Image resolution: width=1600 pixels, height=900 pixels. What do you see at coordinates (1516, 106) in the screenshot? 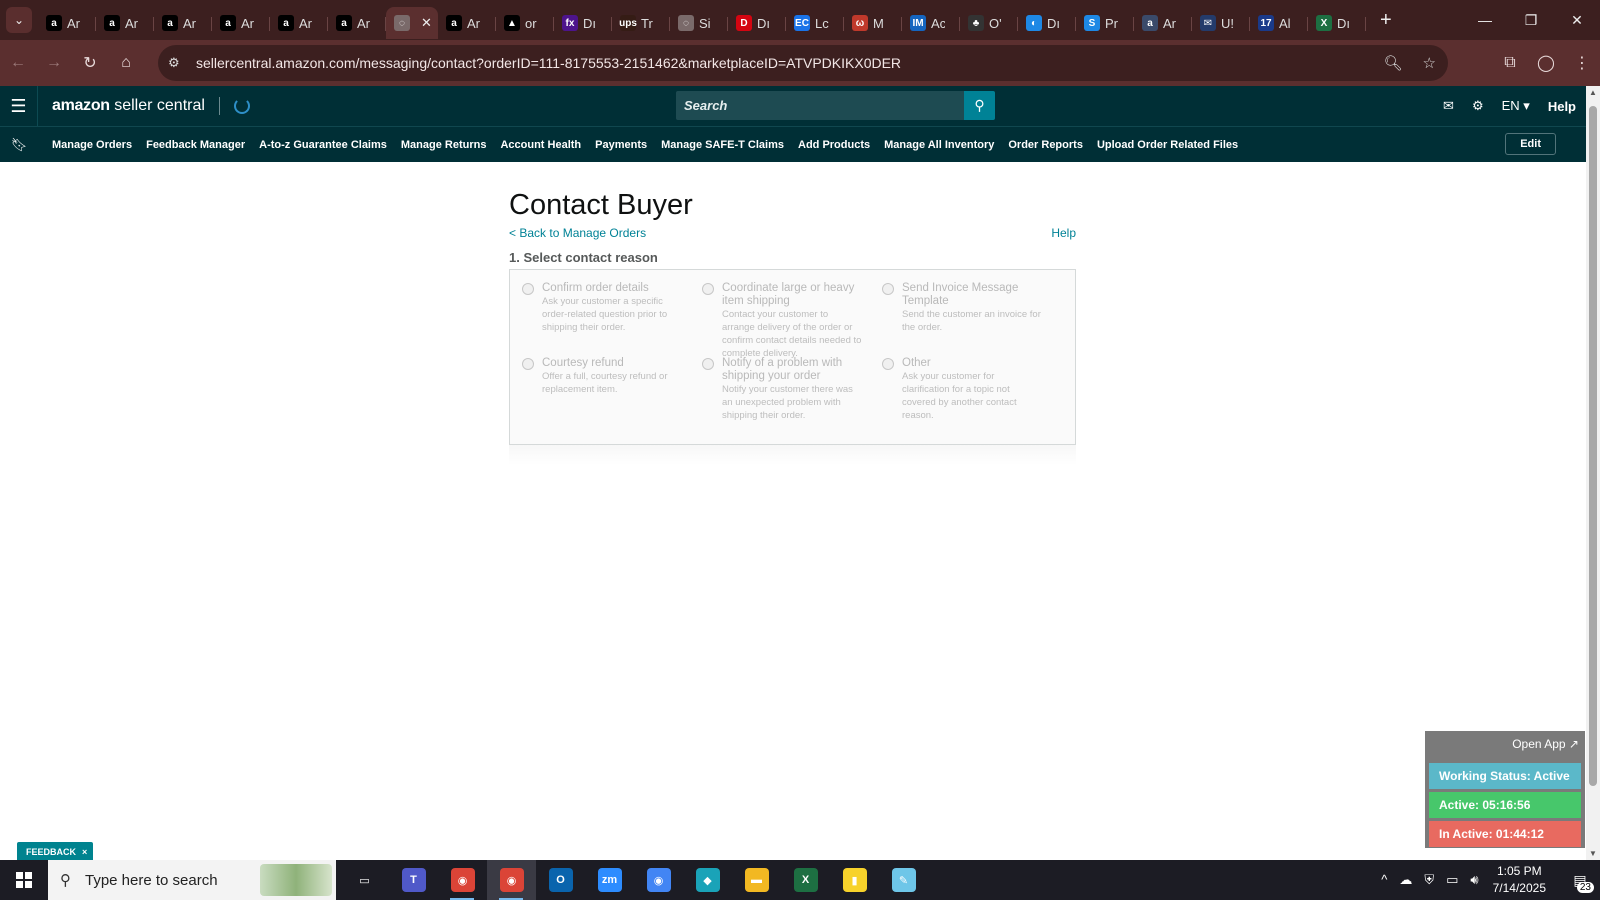
I see `language-selector: EN ▾` at bounding box center [1516, 106].